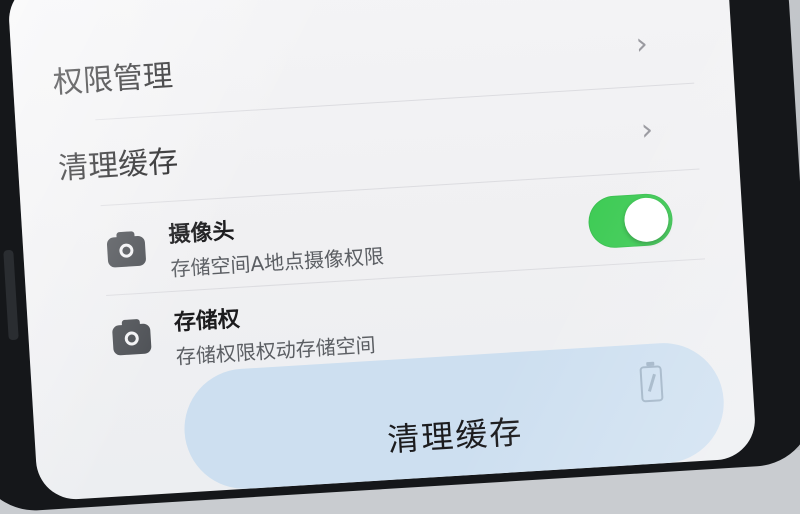 This screenshot has width=800, height=514. I want to click on battery-icon, so click(651, 384).